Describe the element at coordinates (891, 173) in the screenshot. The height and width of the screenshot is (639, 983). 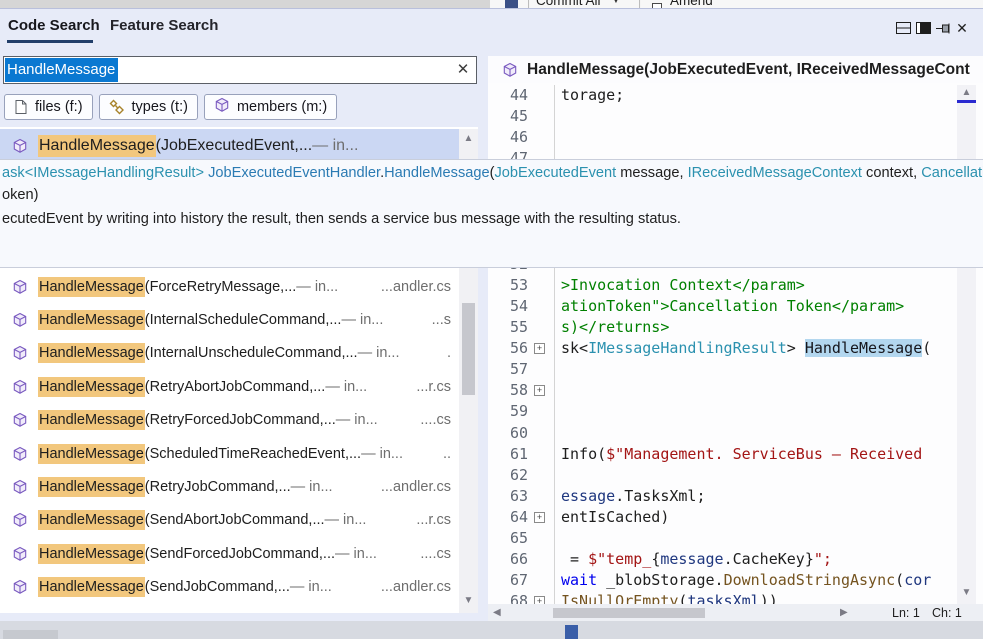
I see `signature-token: context,` at that location.